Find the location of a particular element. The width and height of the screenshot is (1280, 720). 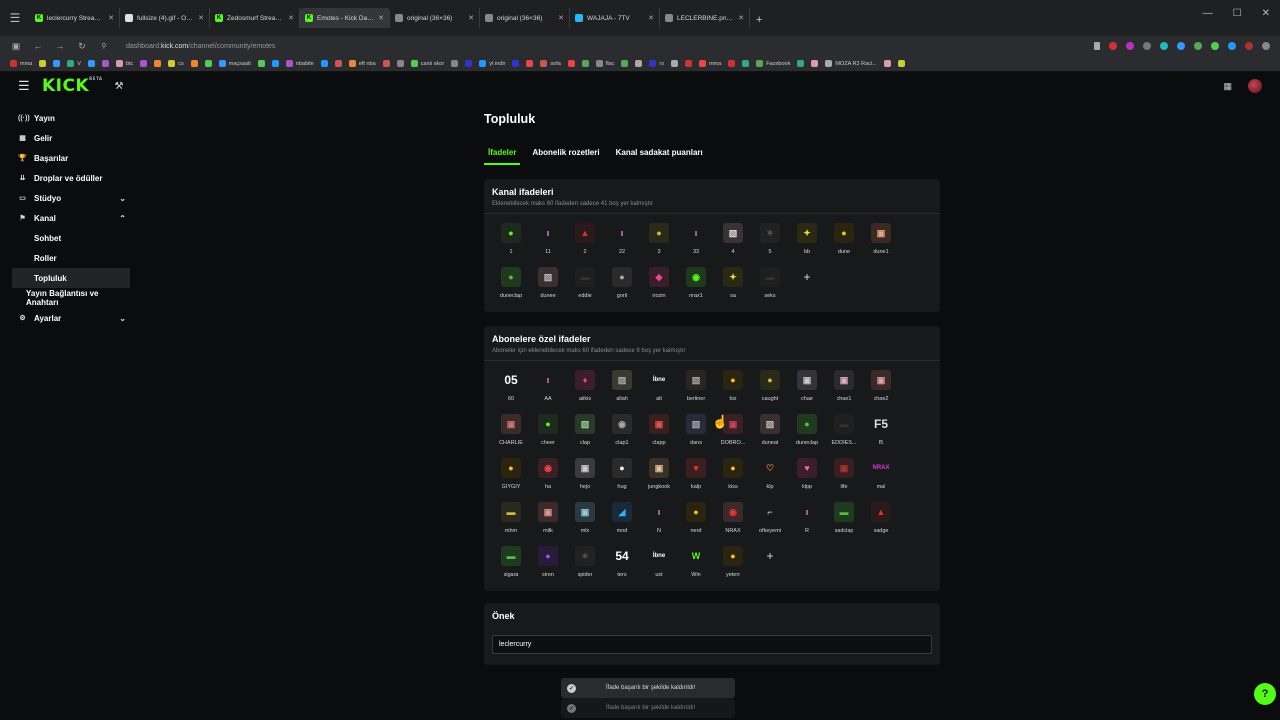

tab-emotes: İfadeler is located at coordinates (502, 155).